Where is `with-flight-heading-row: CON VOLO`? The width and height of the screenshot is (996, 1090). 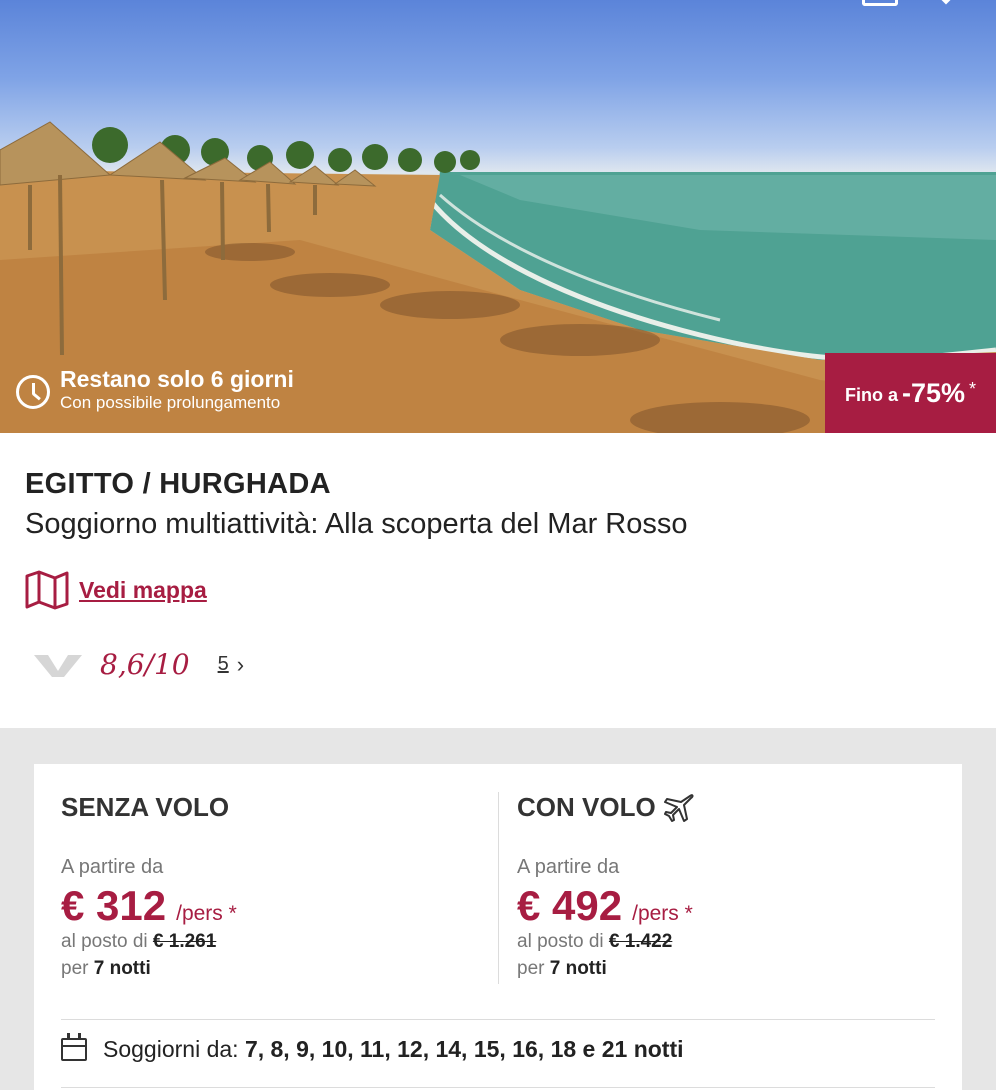 with-flight-heading-row: CON VOLO is located at coordinates (605, 807).